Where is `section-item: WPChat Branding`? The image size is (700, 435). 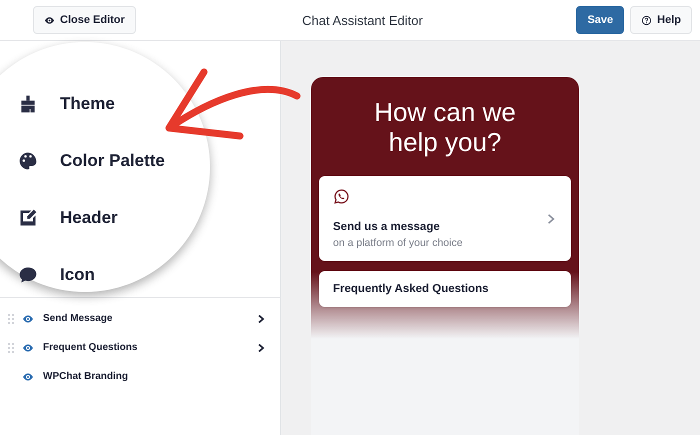 section-item: WPChat Branding is located at coordinates (140, 376).